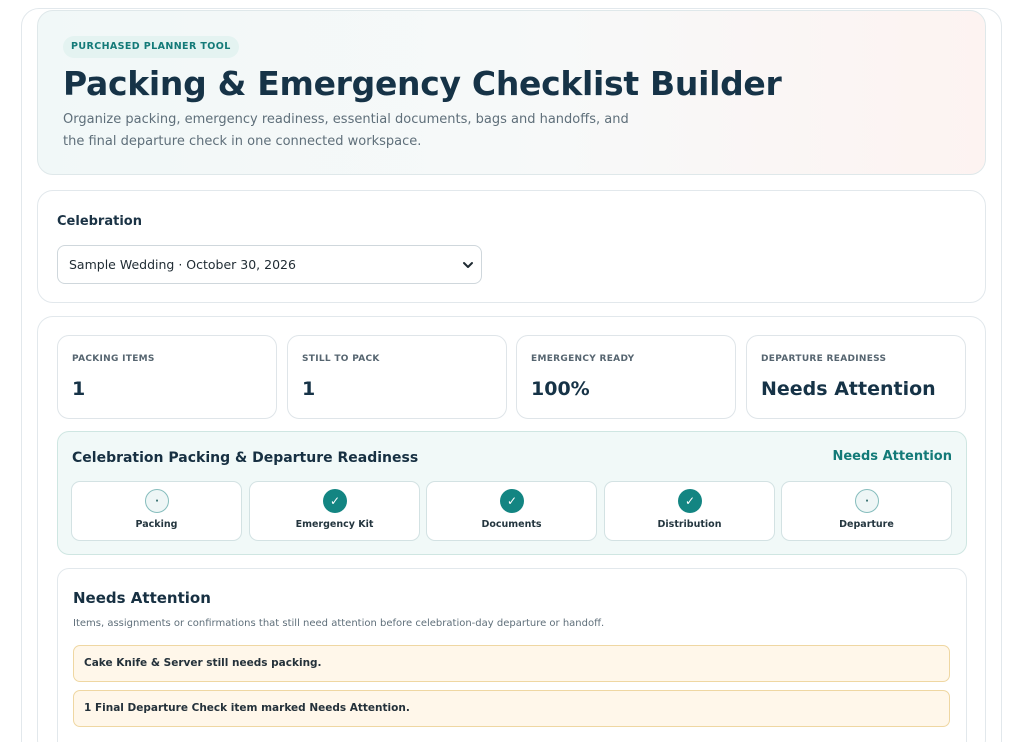 This screenshot has width=1023, height=742. I want to click on page-title: Packing & Emergency Checklist Builder, so click(422, 83).